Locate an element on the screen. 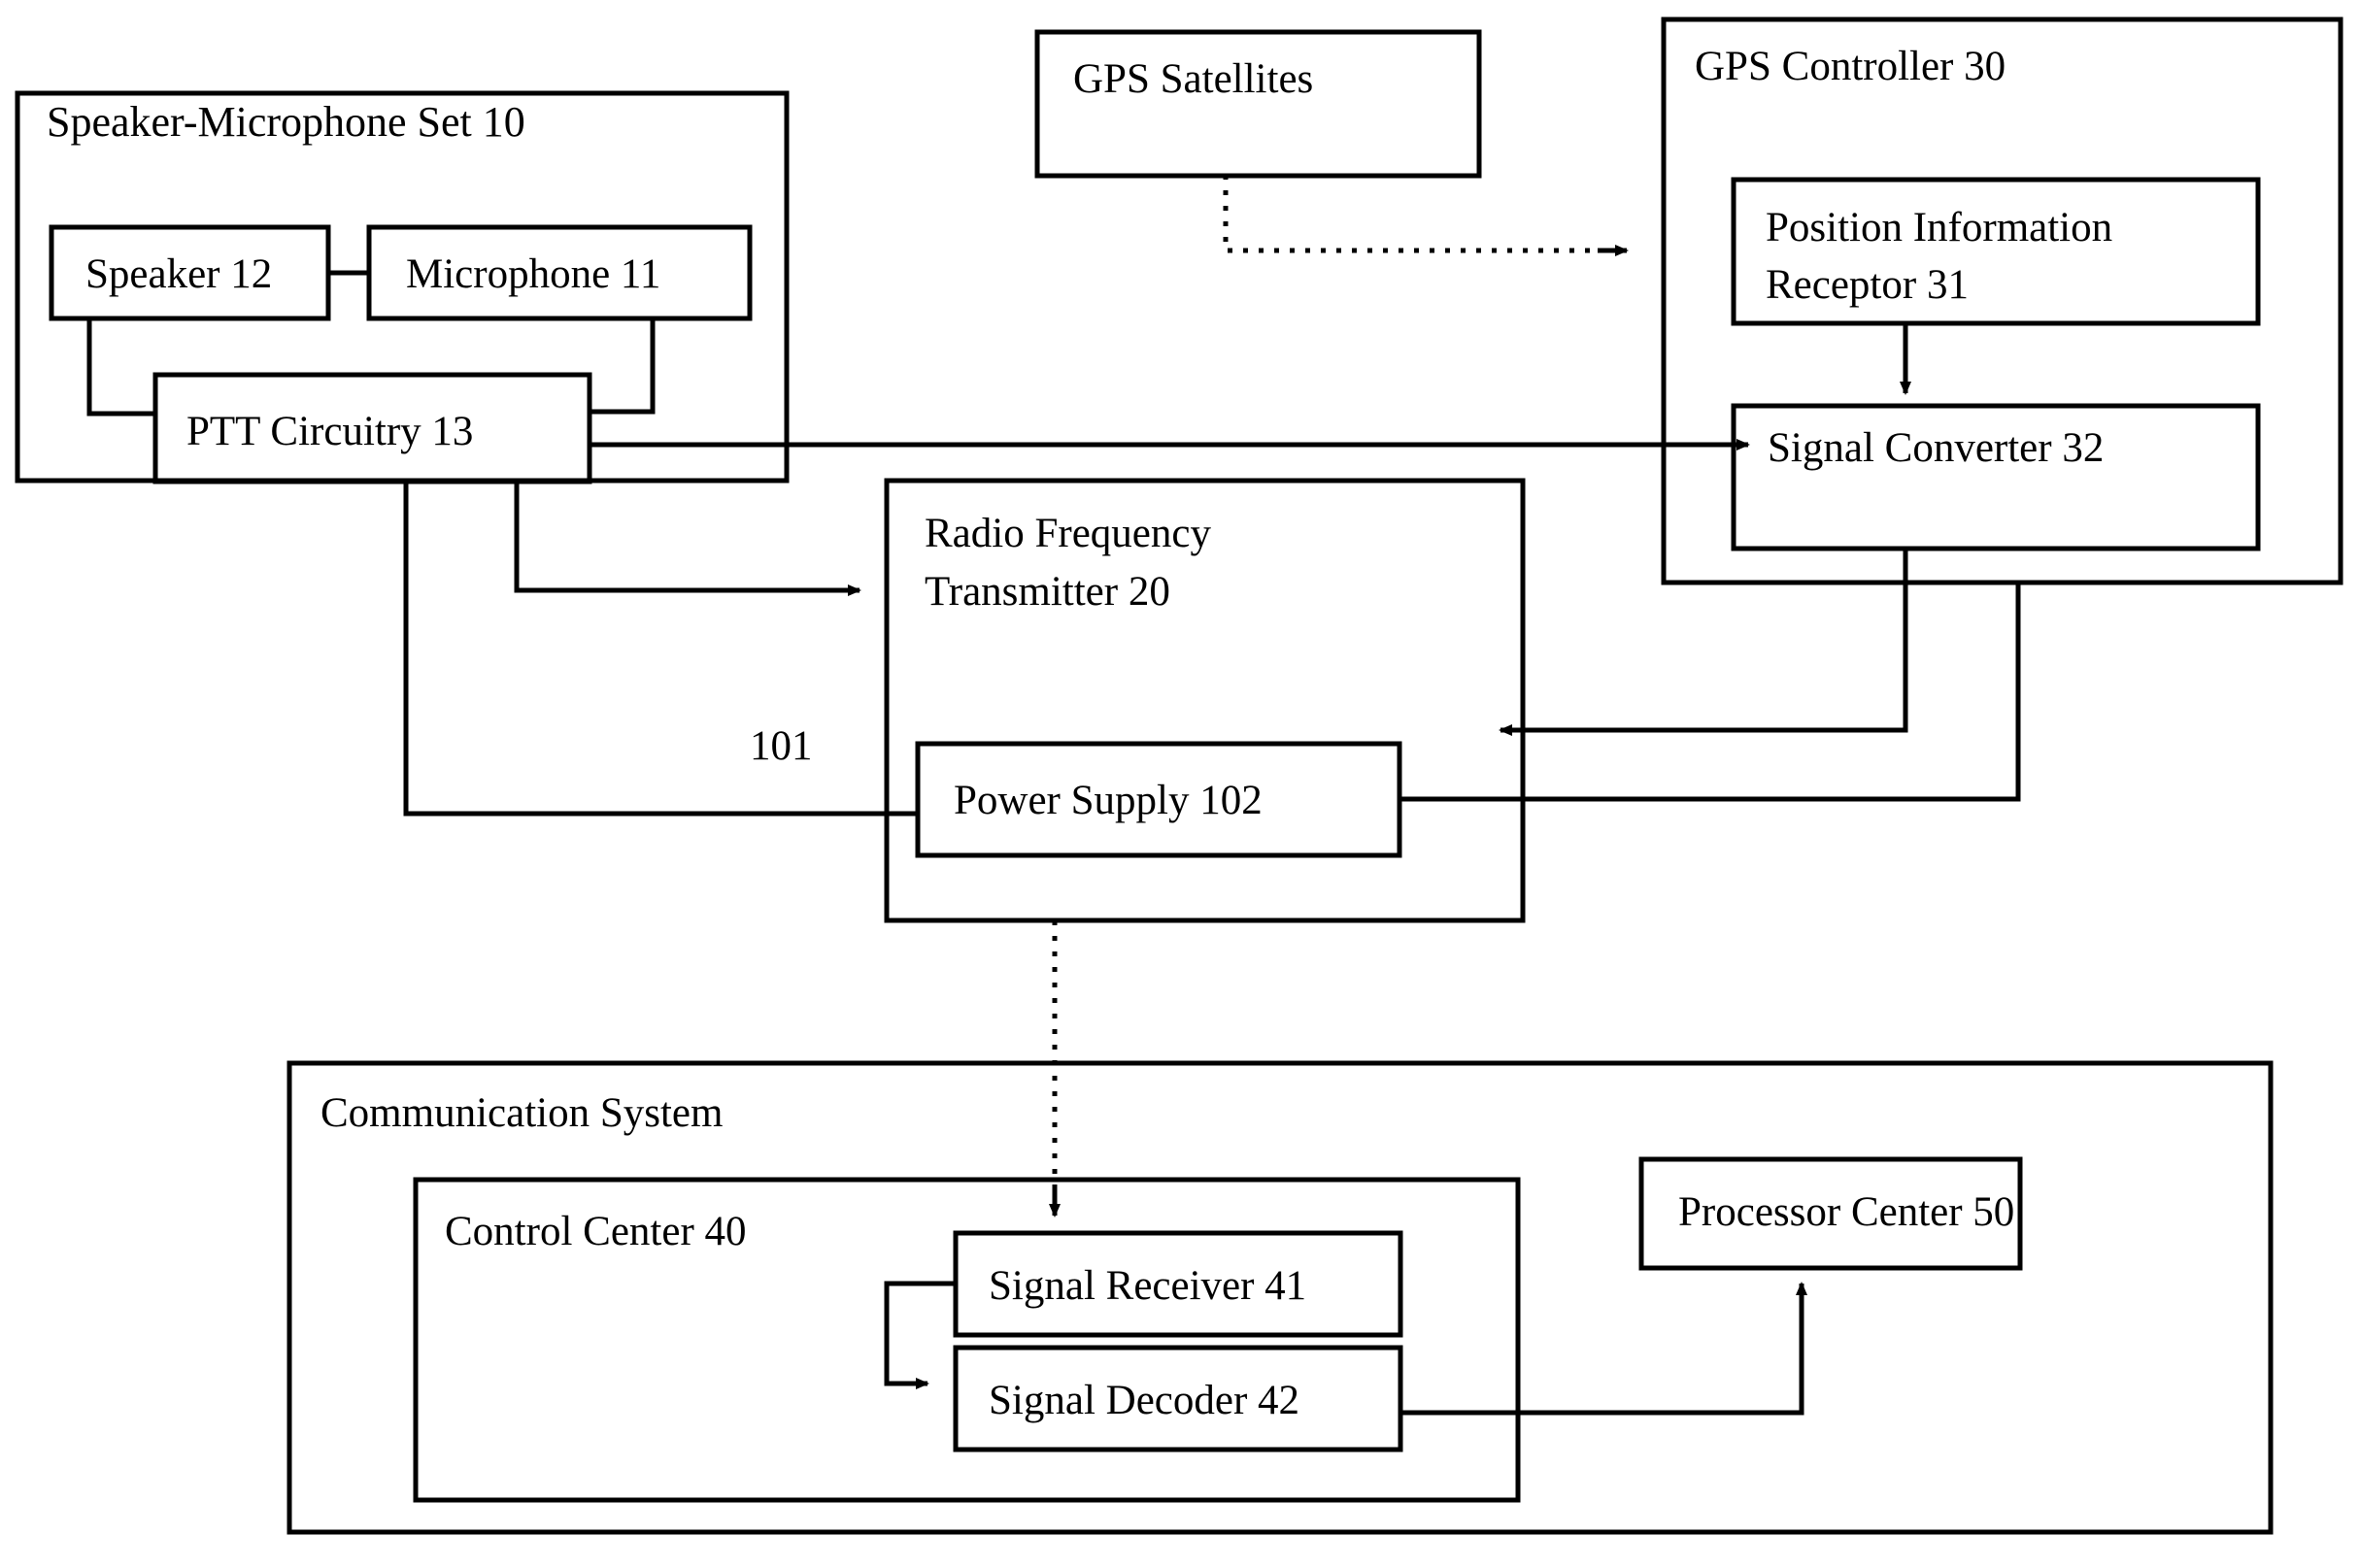 This screenshot has height=1568, width=2360. box-label-signal-decoder: Signal Decoder 42 is located at coordinates (1144, 1401).